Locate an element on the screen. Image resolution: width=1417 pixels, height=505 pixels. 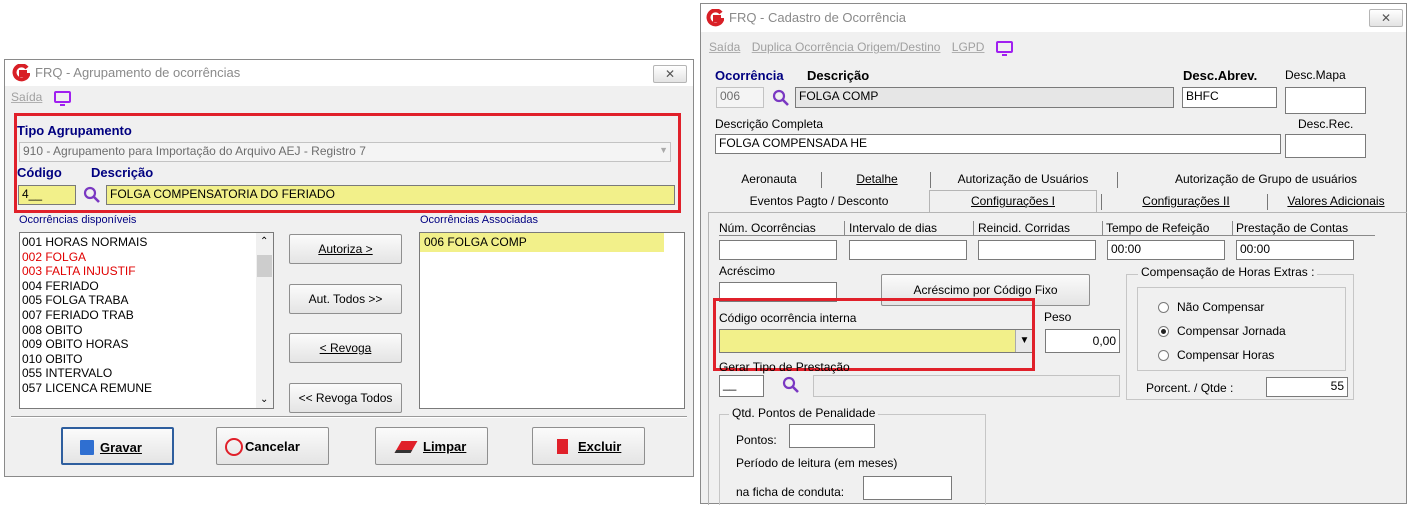
descricao-completa-input: FOLGA COMPENSADA HE is located at coordinates (998, 144).